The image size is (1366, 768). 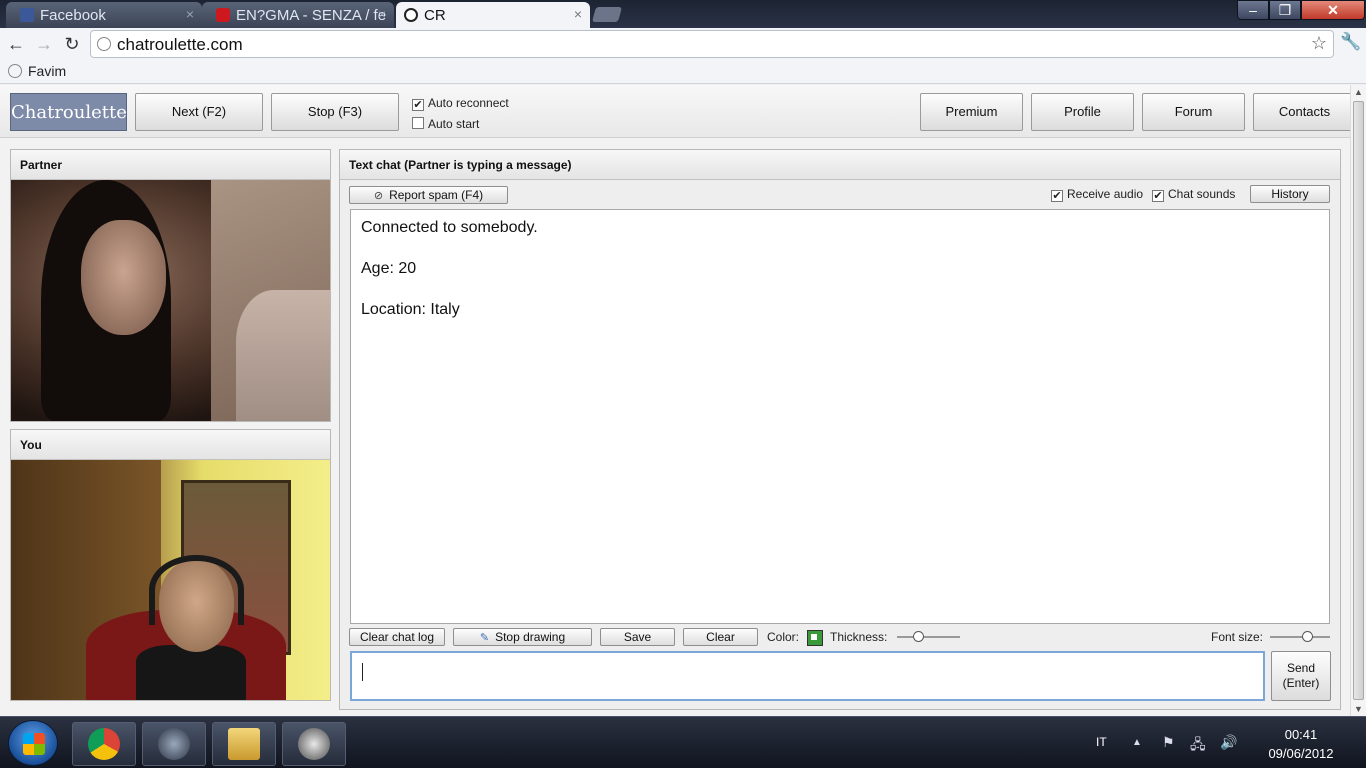 I want to click on browser-toolbar: ← → ↻ chatroulette.com ☆ 🔧, so click(x=683, y=44).